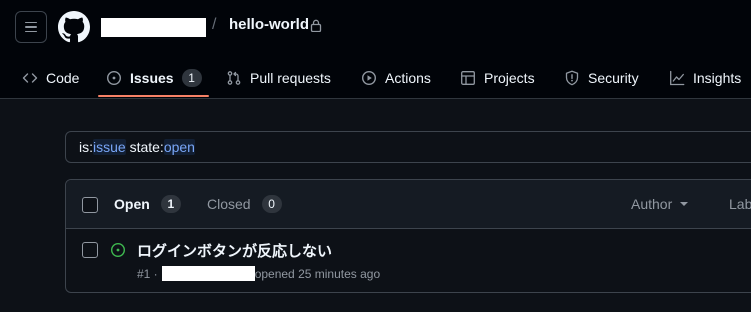 This screenshot has width=751, height=312. Describe the element at coordinates (234, 78) in the screenshot. I see `git-pull-request-icon` at that location.